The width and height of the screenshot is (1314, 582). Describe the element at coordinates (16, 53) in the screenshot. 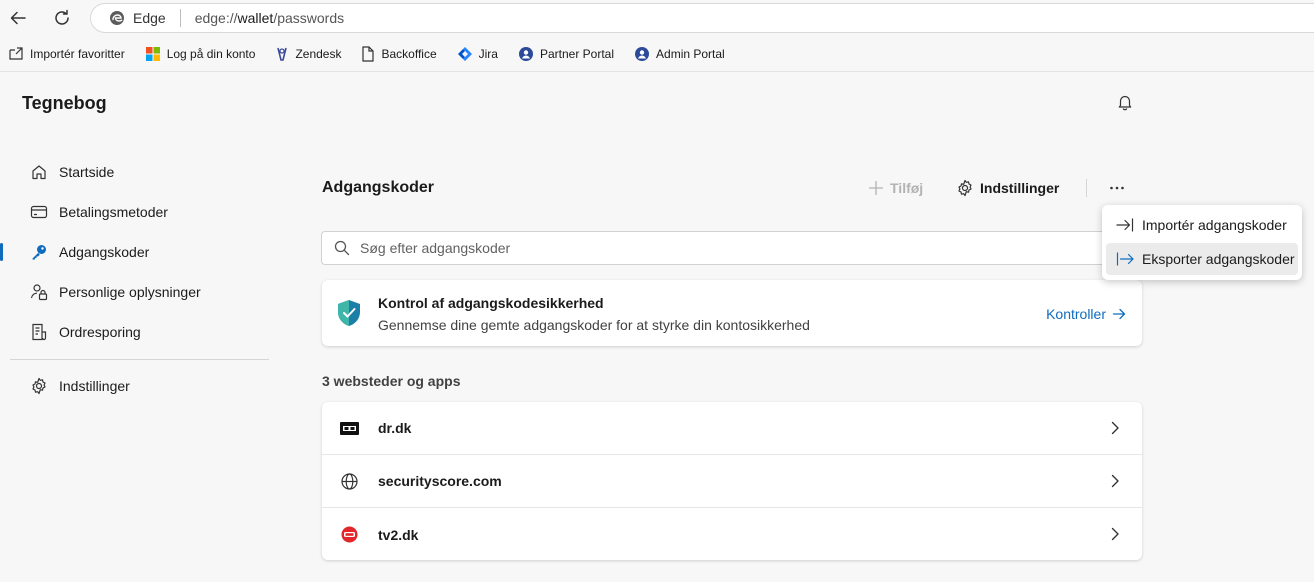

I see `import-favorites-icon` at that location.